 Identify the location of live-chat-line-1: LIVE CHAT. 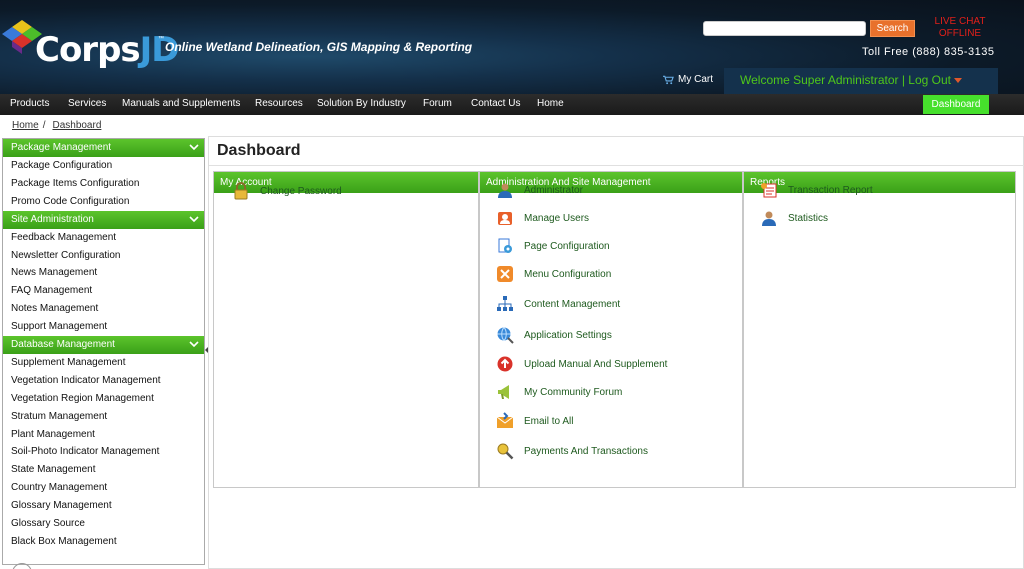
(960, 21).